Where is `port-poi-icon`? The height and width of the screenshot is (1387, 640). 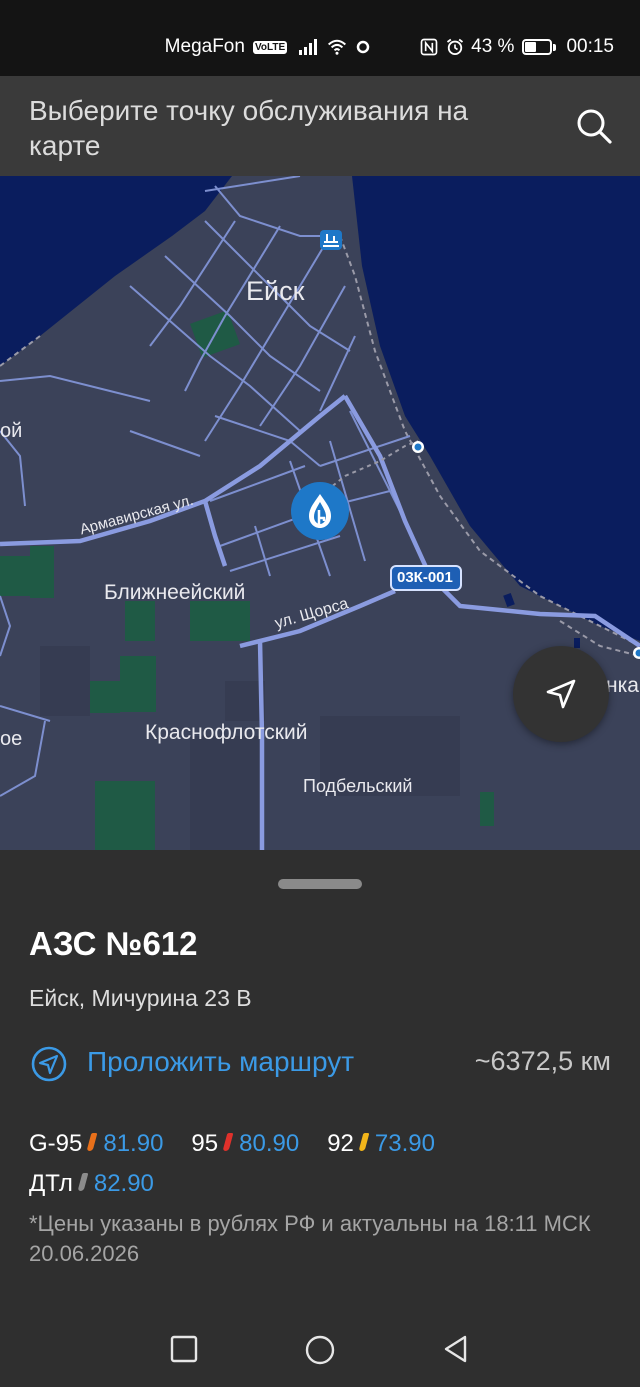
port-poi-icon is located at coordinates (331, 240).